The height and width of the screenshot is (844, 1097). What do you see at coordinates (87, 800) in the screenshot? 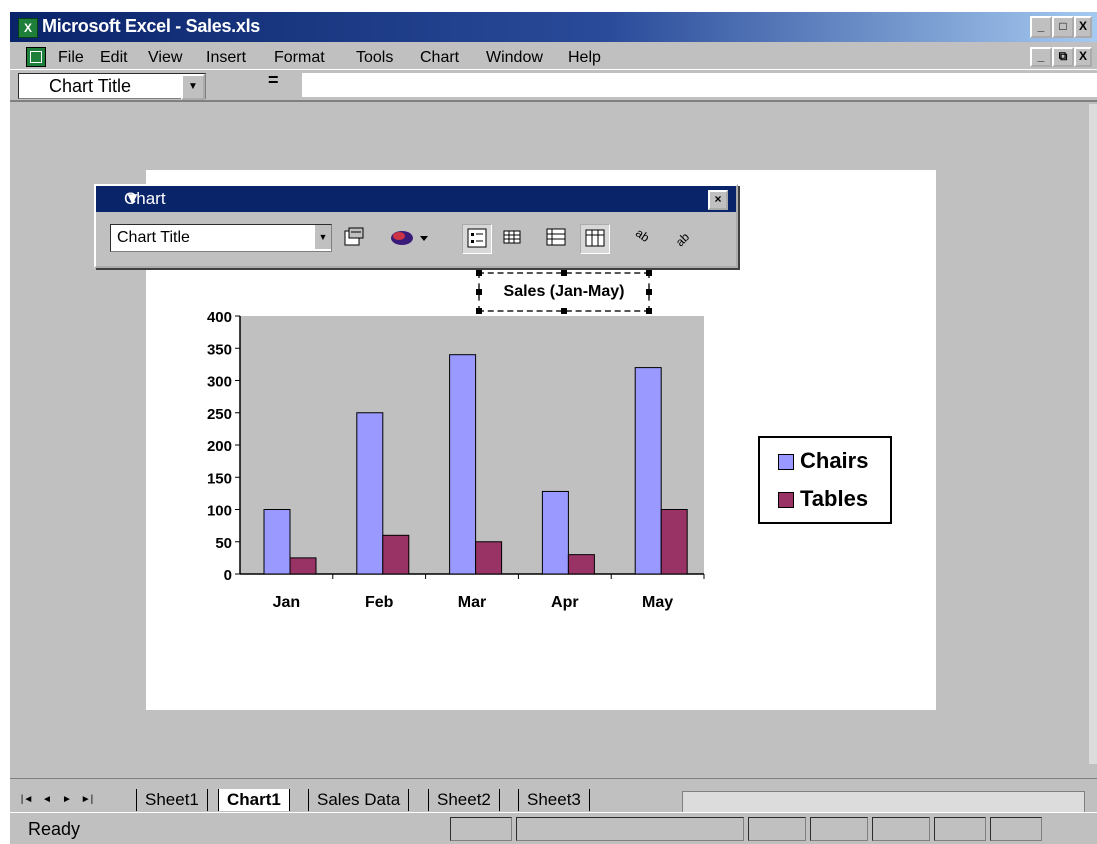
I see `last-sheet-icon: ►|` at bounding box center [87, 800].